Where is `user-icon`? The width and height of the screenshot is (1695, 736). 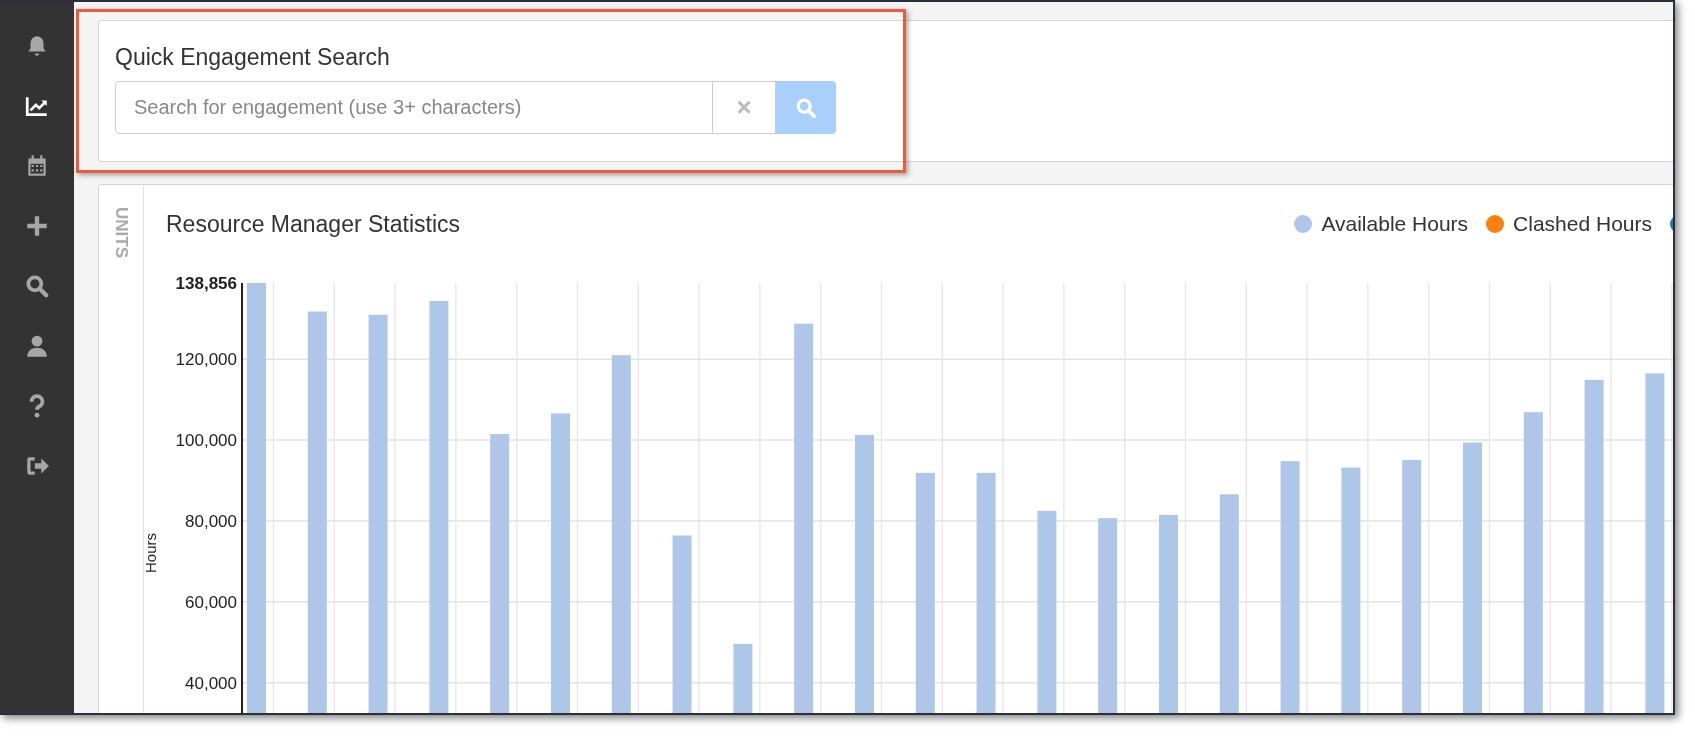 user-icon is located at coordinates (37, 346).